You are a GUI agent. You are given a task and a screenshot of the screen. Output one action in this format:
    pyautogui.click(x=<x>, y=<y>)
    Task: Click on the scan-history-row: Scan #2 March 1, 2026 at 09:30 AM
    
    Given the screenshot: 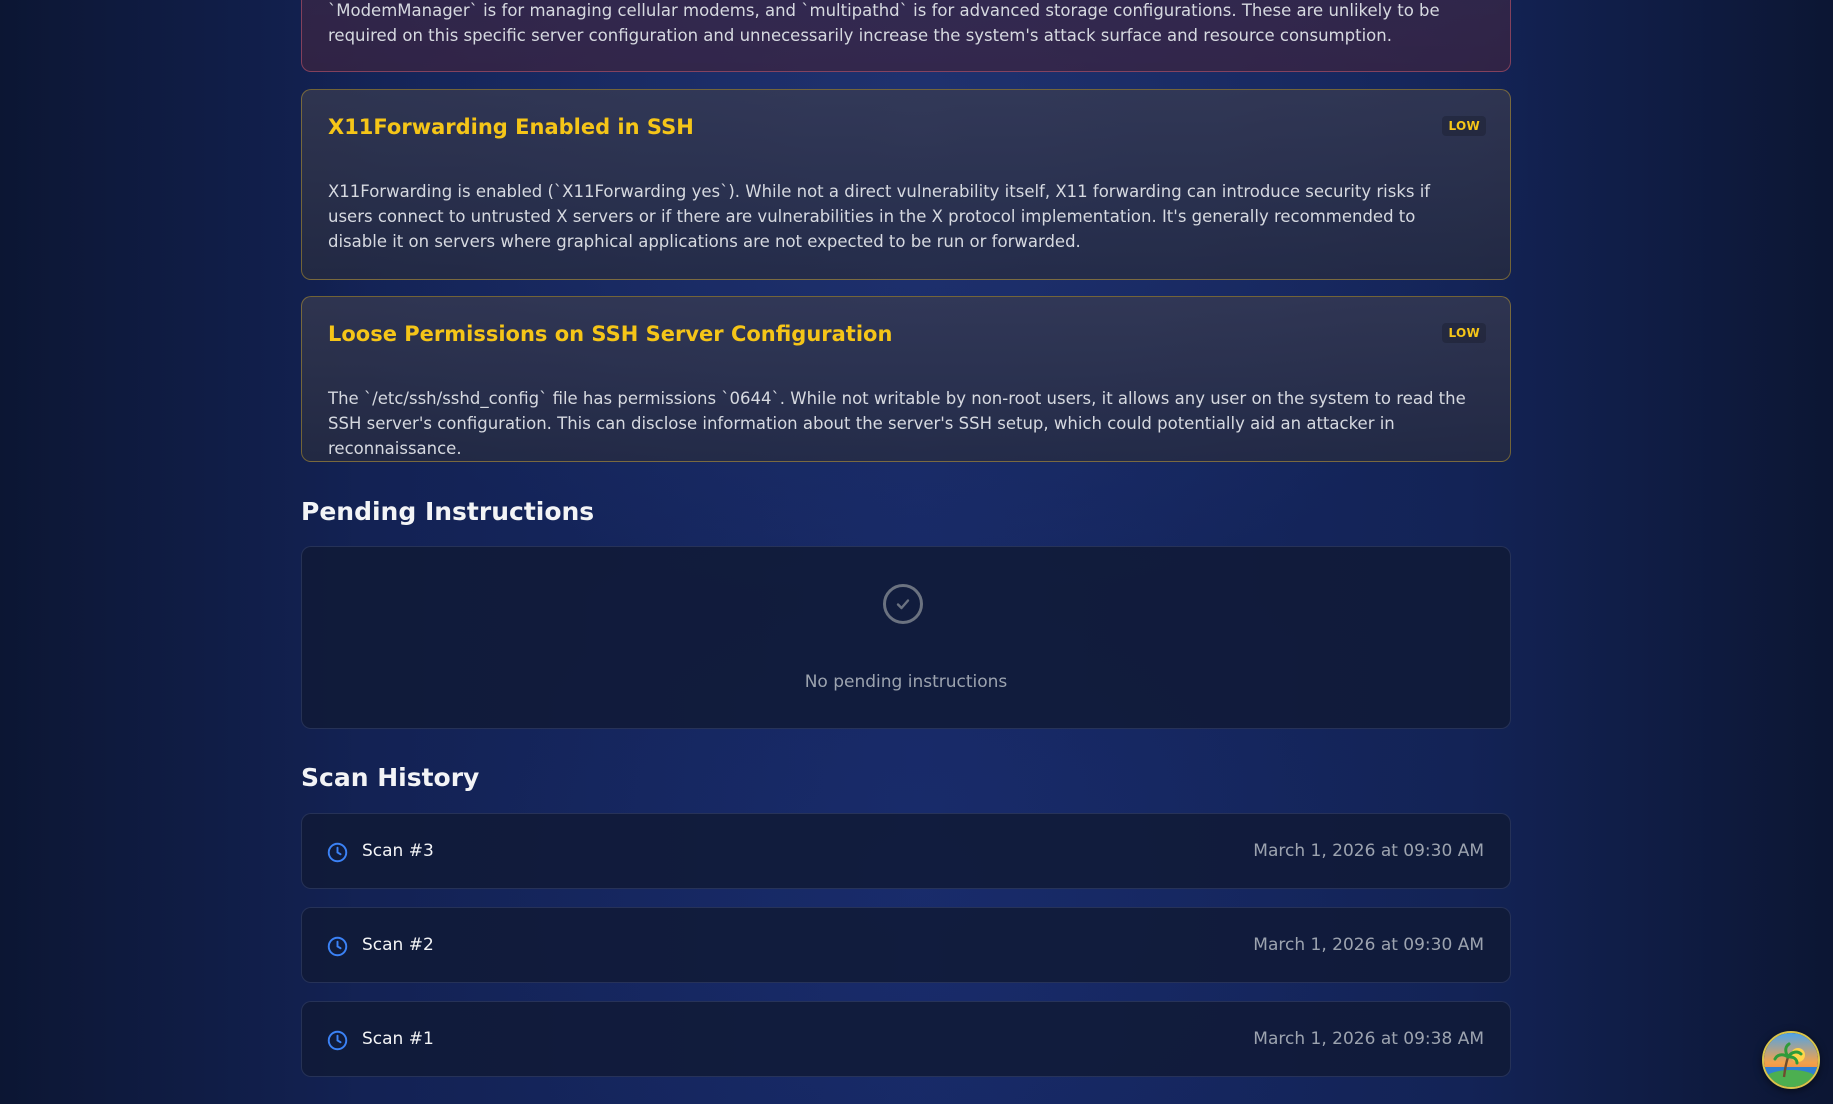 What is the action you would take?
    pyautogui.click(x=906, y=945)
    